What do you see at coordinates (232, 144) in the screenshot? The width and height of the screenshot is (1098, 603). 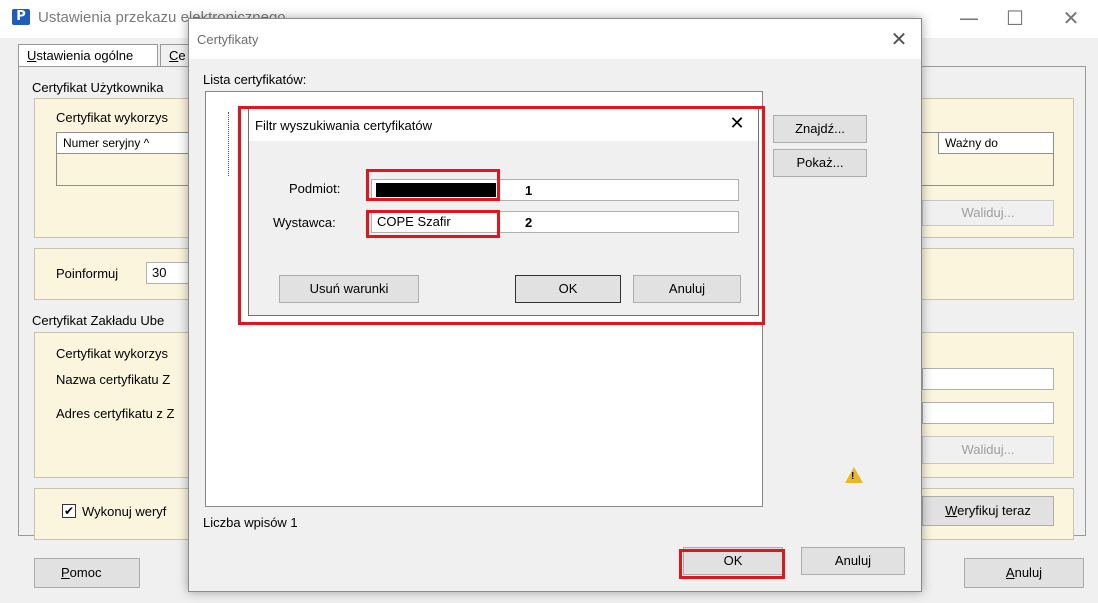 I see `list-focus-marker` at bounding box center [232, 144].